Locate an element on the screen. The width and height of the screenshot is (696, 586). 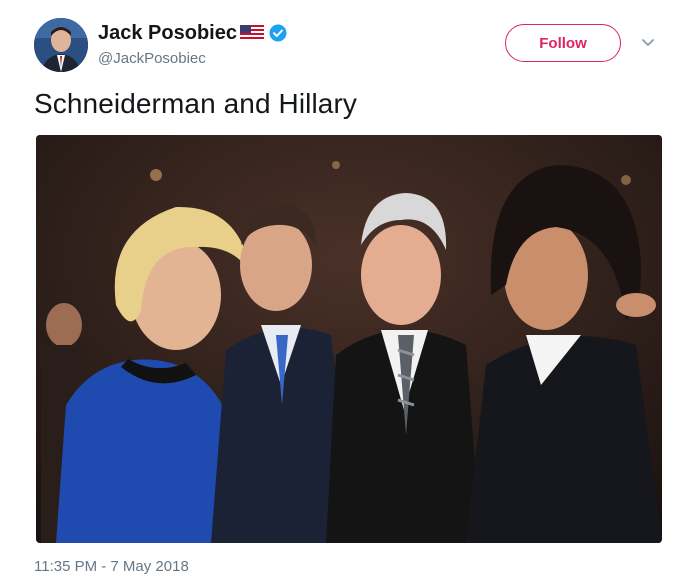
follow-button: Follow is located at coordinates (563, 43).